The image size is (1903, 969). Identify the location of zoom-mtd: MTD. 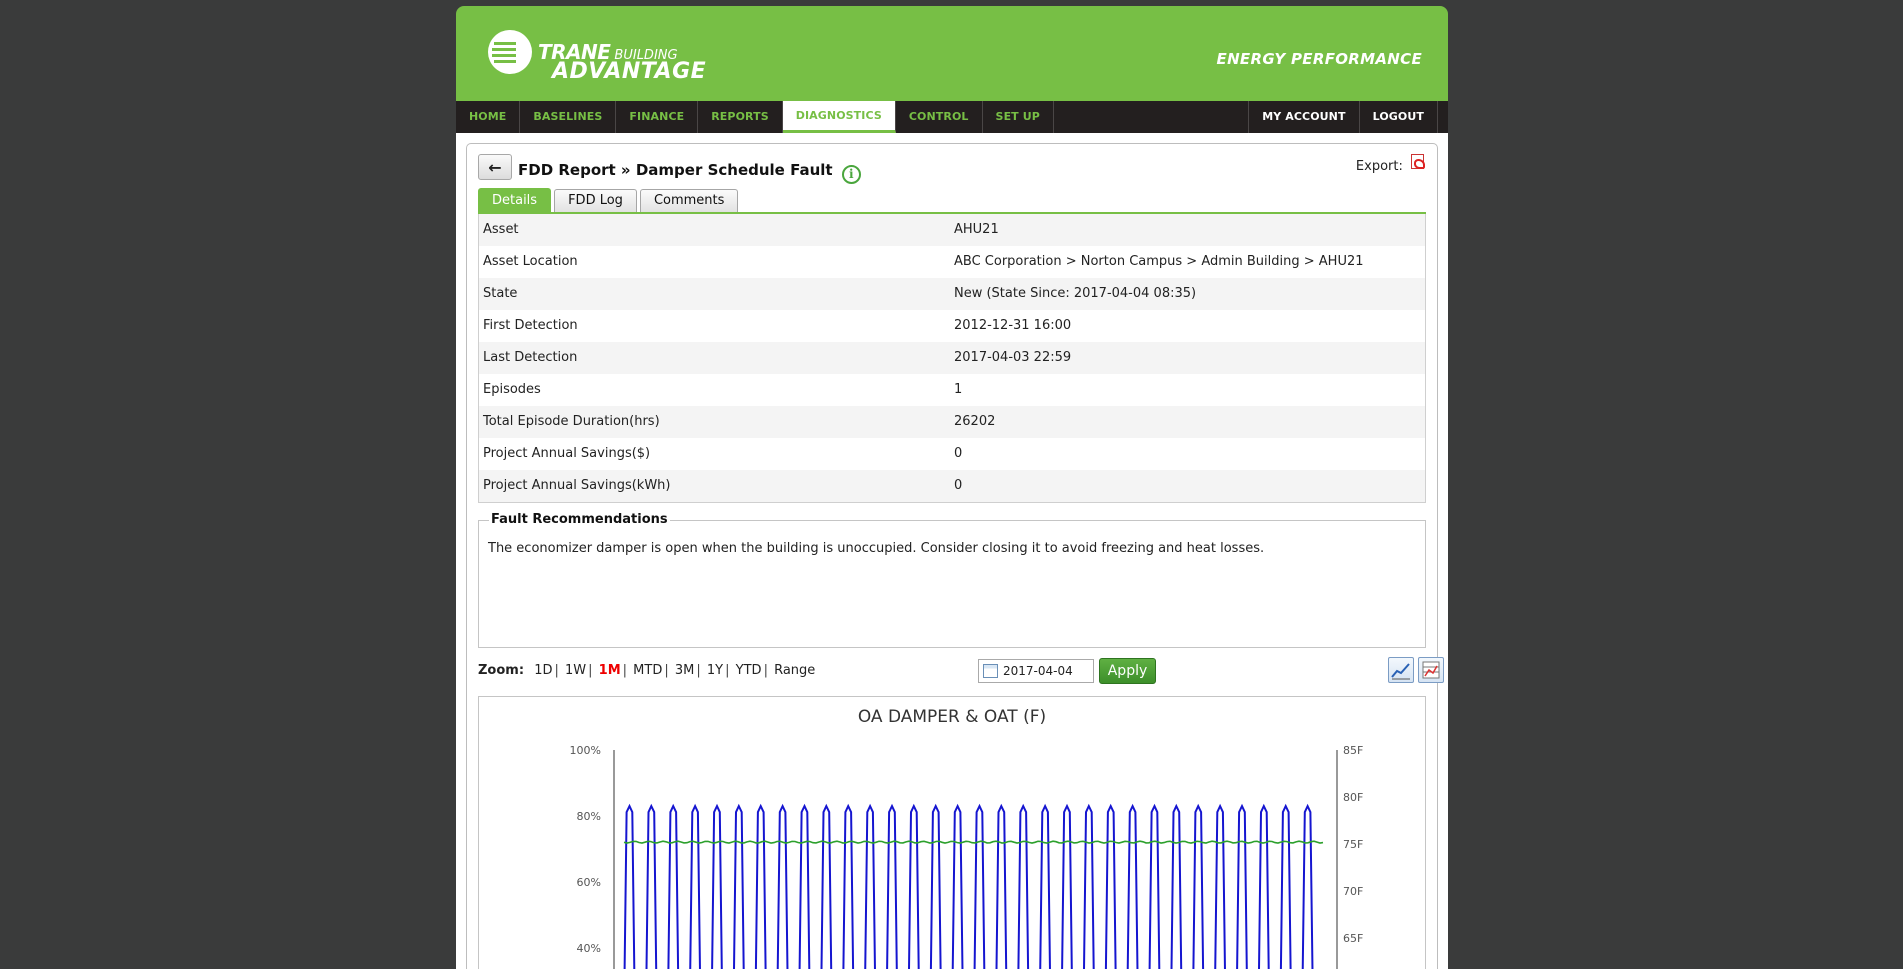
(647, 670).